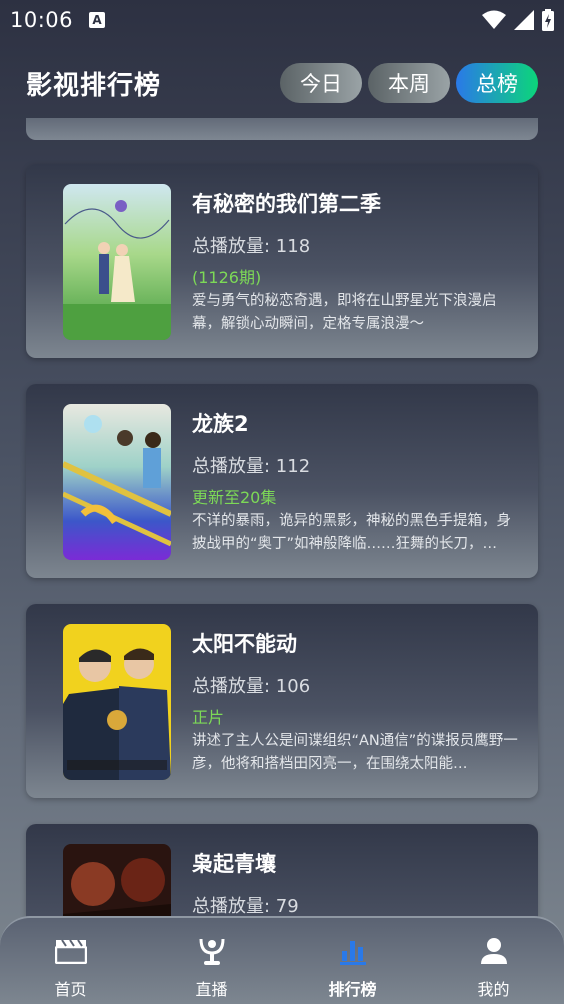 This screenshot has height=1004, width=564. I want to click on nav-item-live: 直播, so click(211, 961).